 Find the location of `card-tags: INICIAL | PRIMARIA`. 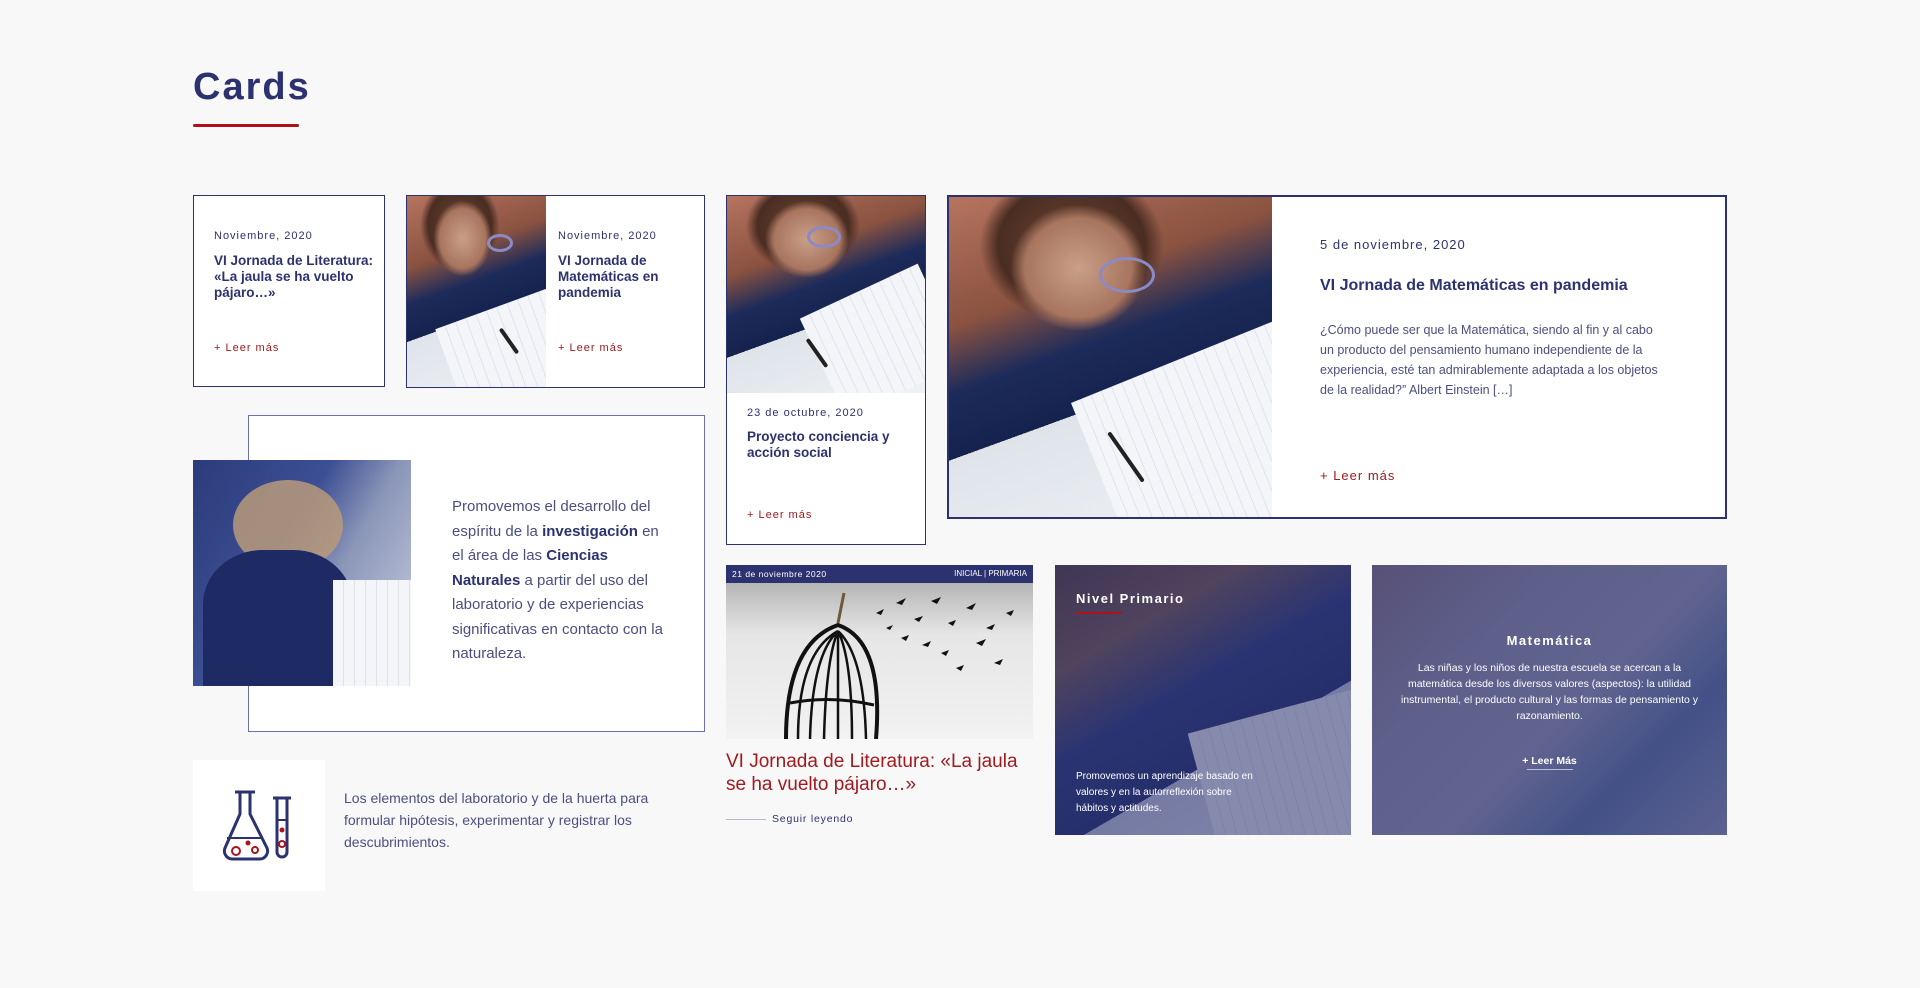

card-tags: INICIAL | PRIMARIA is located at coordinates (990, 573).